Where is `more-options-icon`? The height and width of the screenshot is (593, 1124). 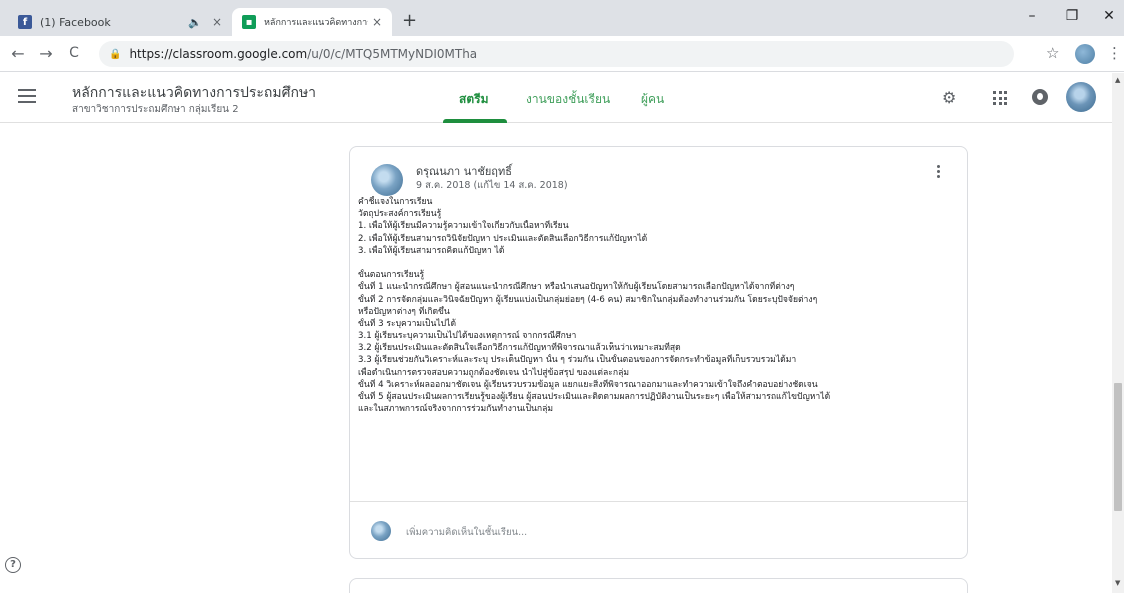 more-options-icon is located at coordinates (938, 173).